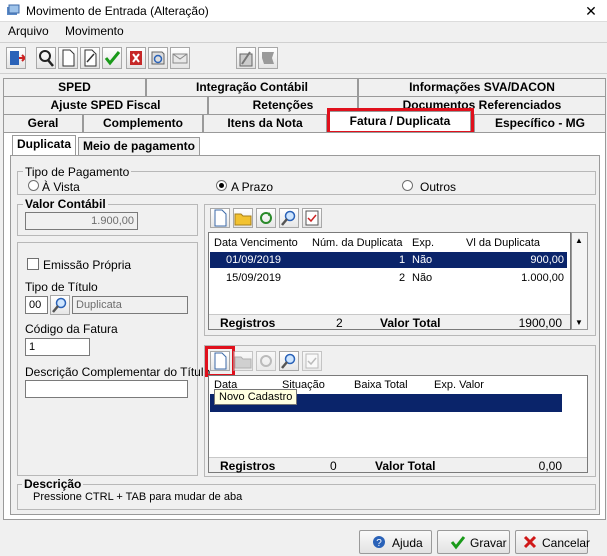 The height and width of the screenshot is (556, 607). Describe the element at coordinates (254, 260) in the screenshot. I see `row-1-data: 01/09/2019` at that location.